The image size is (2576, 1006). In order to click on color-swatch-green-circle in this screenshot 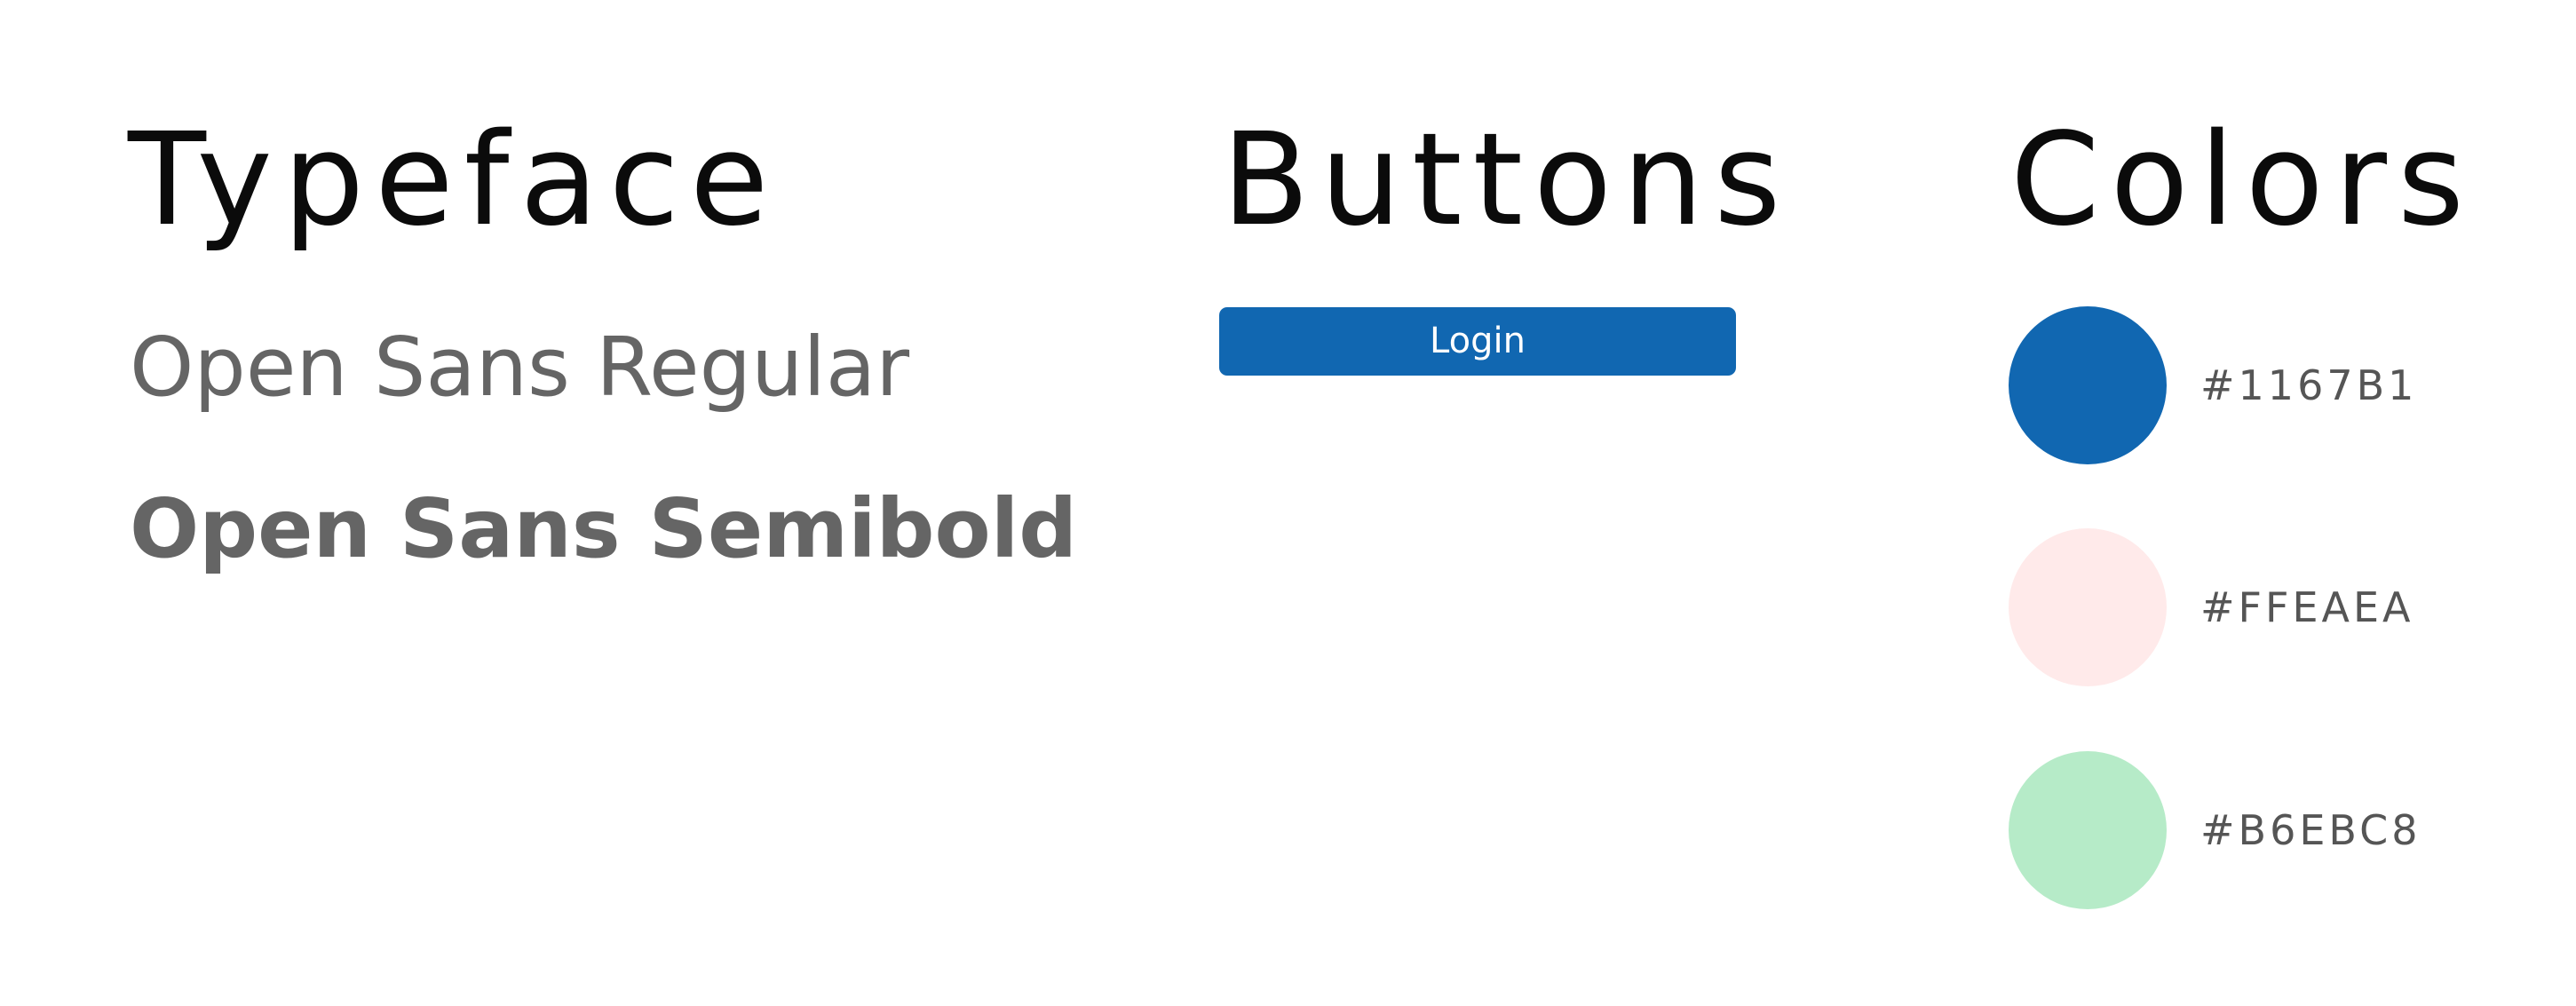, I will do `click(2088, 830)`.